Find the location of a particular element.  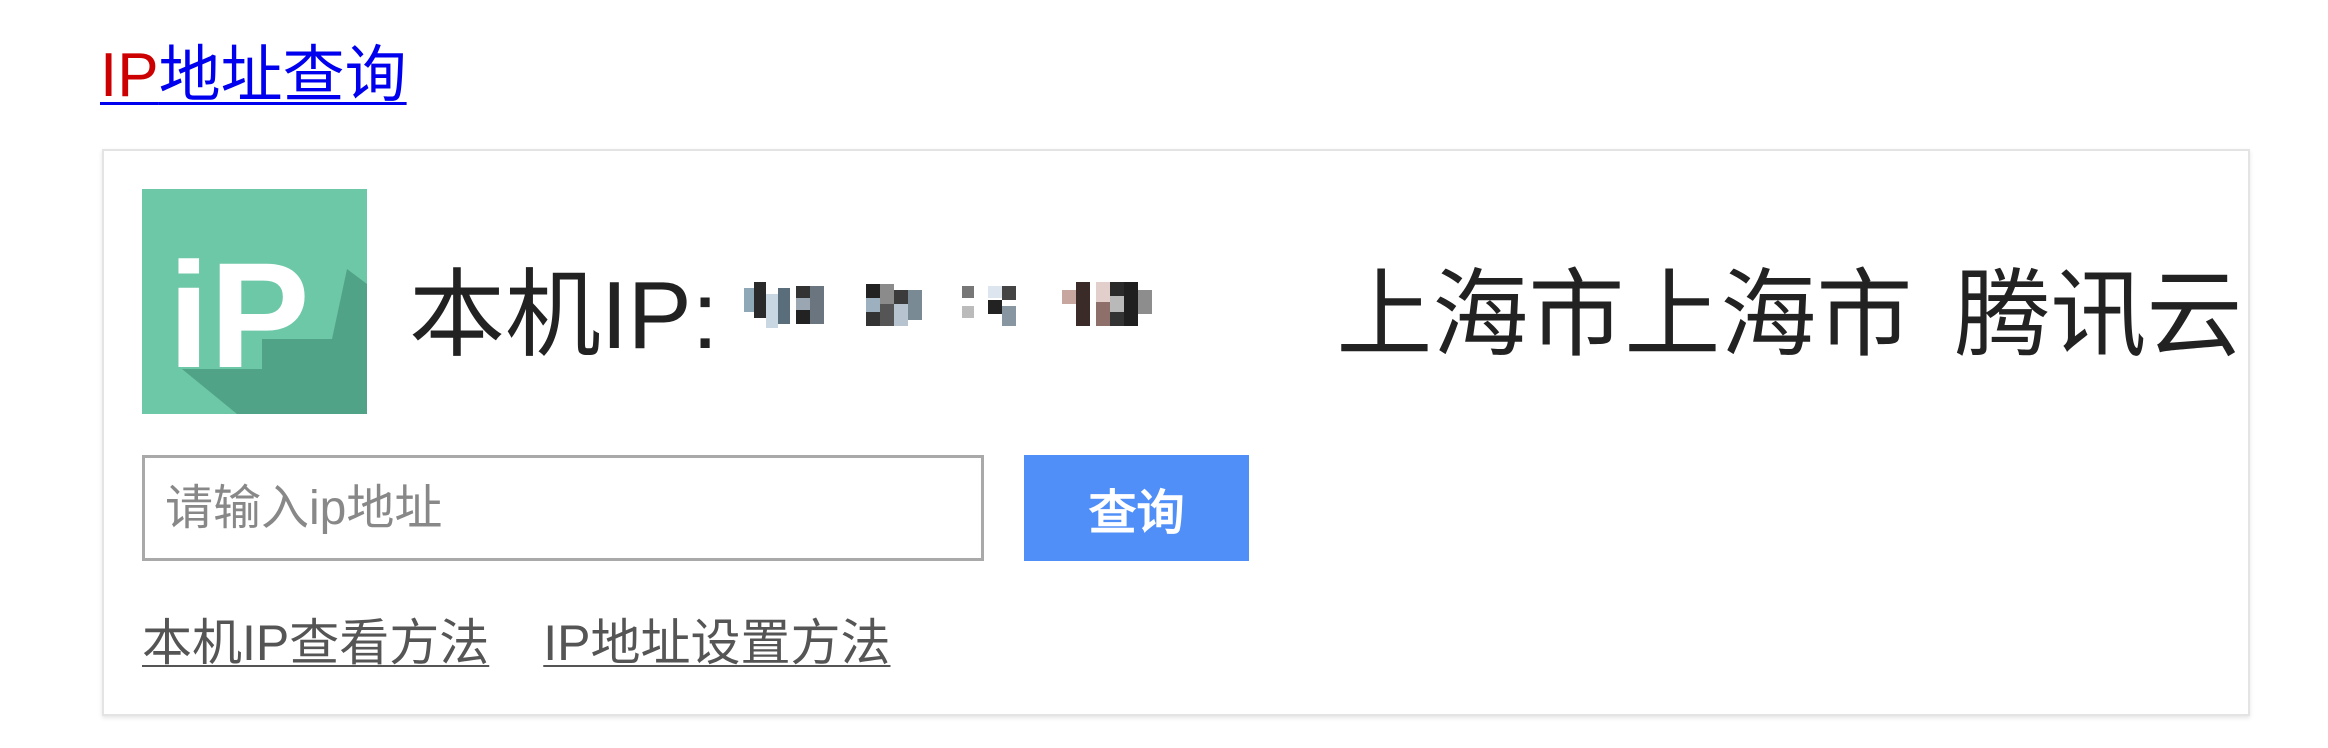

local-ip-howto-link: 本机IP查看方法 is located at coordinates (315, 639).